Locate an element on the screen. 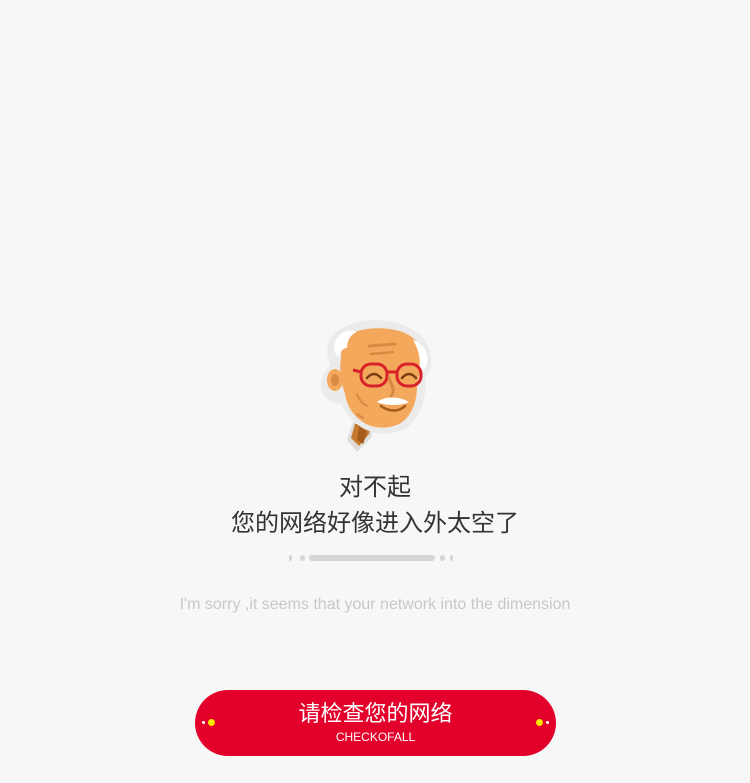  check-network-label: 请检查您的网络 is located at coordinates (375, 714).